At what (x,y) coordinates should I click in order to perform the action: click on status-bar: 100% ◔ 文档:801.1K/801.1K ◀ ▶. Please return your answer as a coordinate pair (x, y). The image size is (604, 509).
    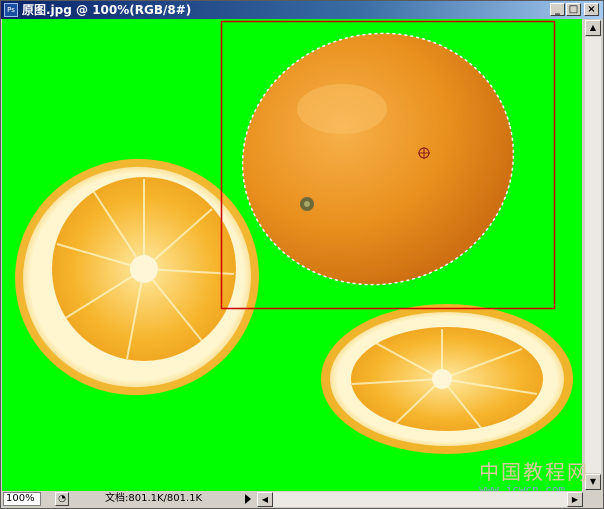
    Looking at the image, I should click on (302, 499).